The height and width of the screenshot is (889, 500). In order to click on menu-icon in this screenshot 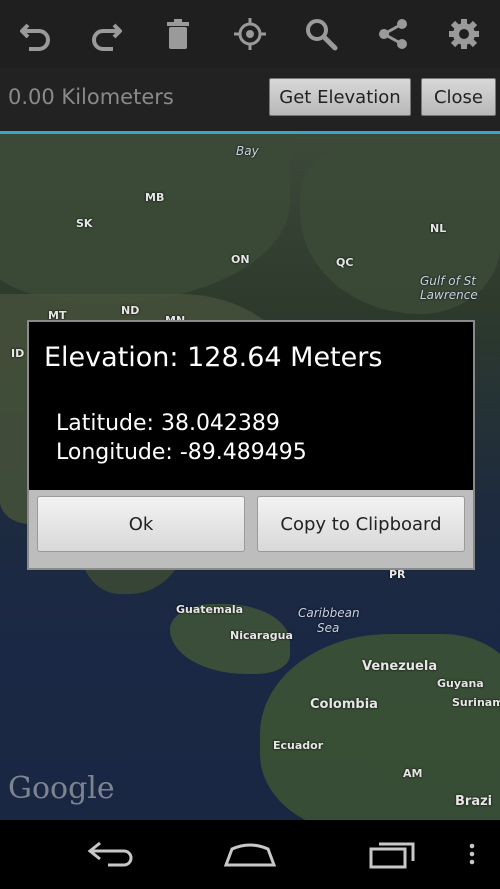, I will do `click(472, 854)`.